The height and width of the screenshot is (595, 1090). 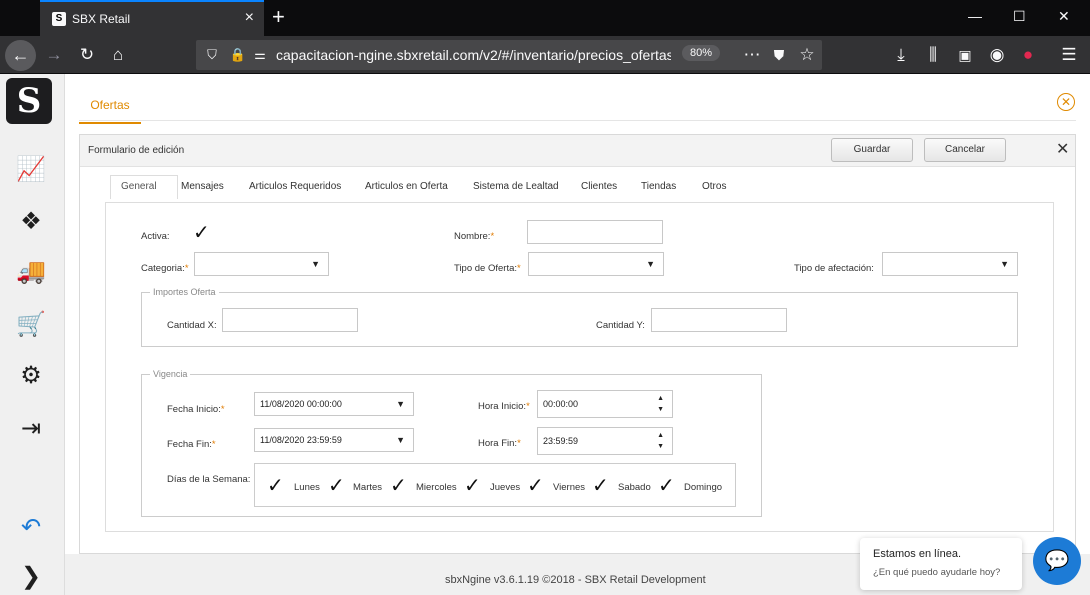 What do you see at coordinates (398, 486) in the screenshot?
I see `miercoles-checkbox: ✓` at bounding box center [398, 486].